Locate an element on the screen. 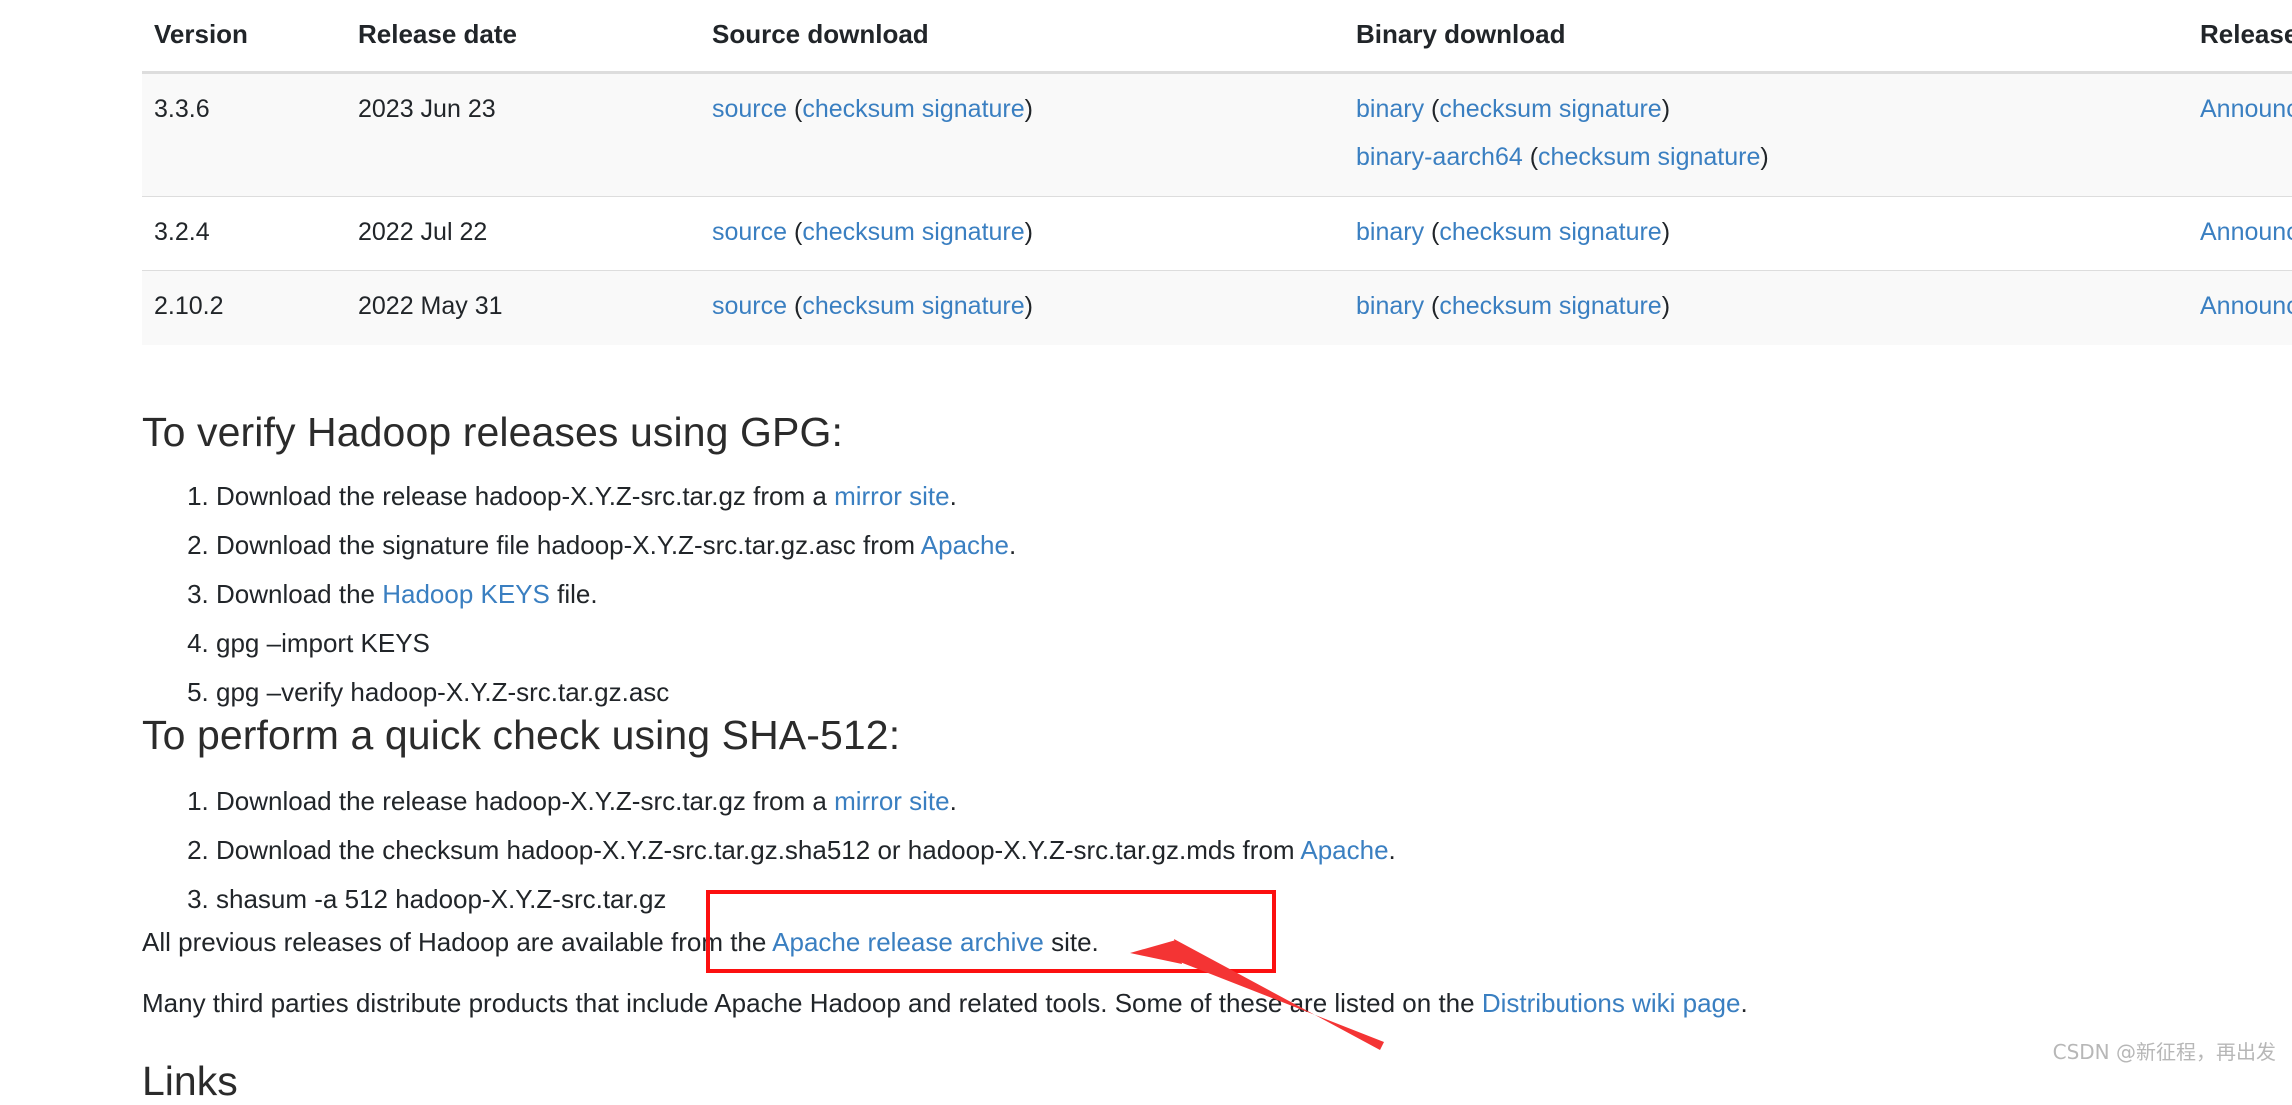 The image size is (2292, 1105). sha-step-link: mirror site is located at coordinates (892, 801).